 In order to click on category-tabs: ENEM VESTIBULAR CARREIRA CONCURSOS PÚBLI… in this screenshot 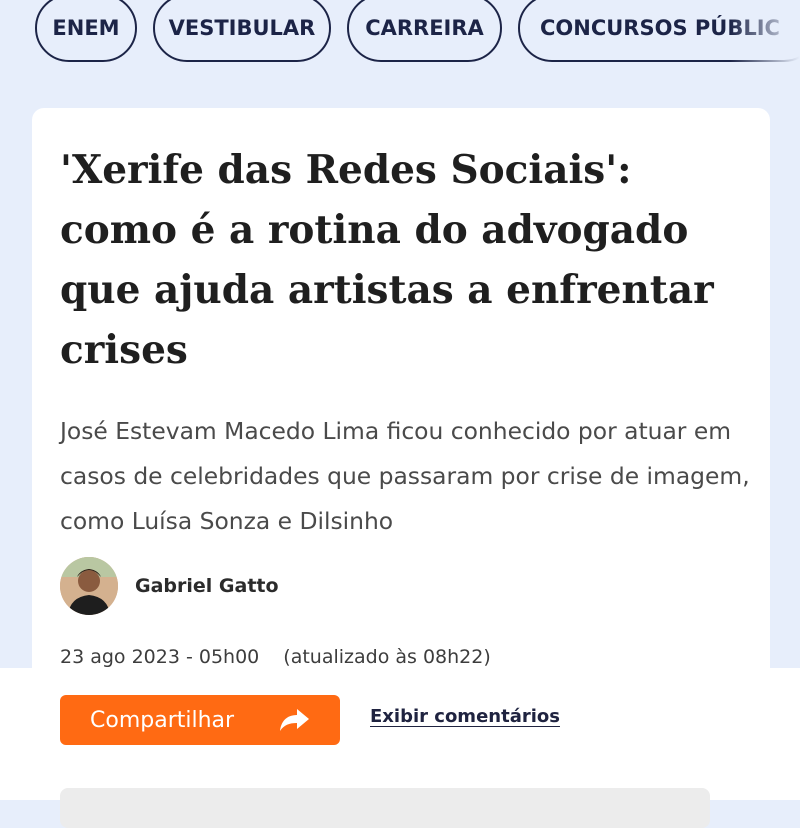, I will do `click(400, 35)`.